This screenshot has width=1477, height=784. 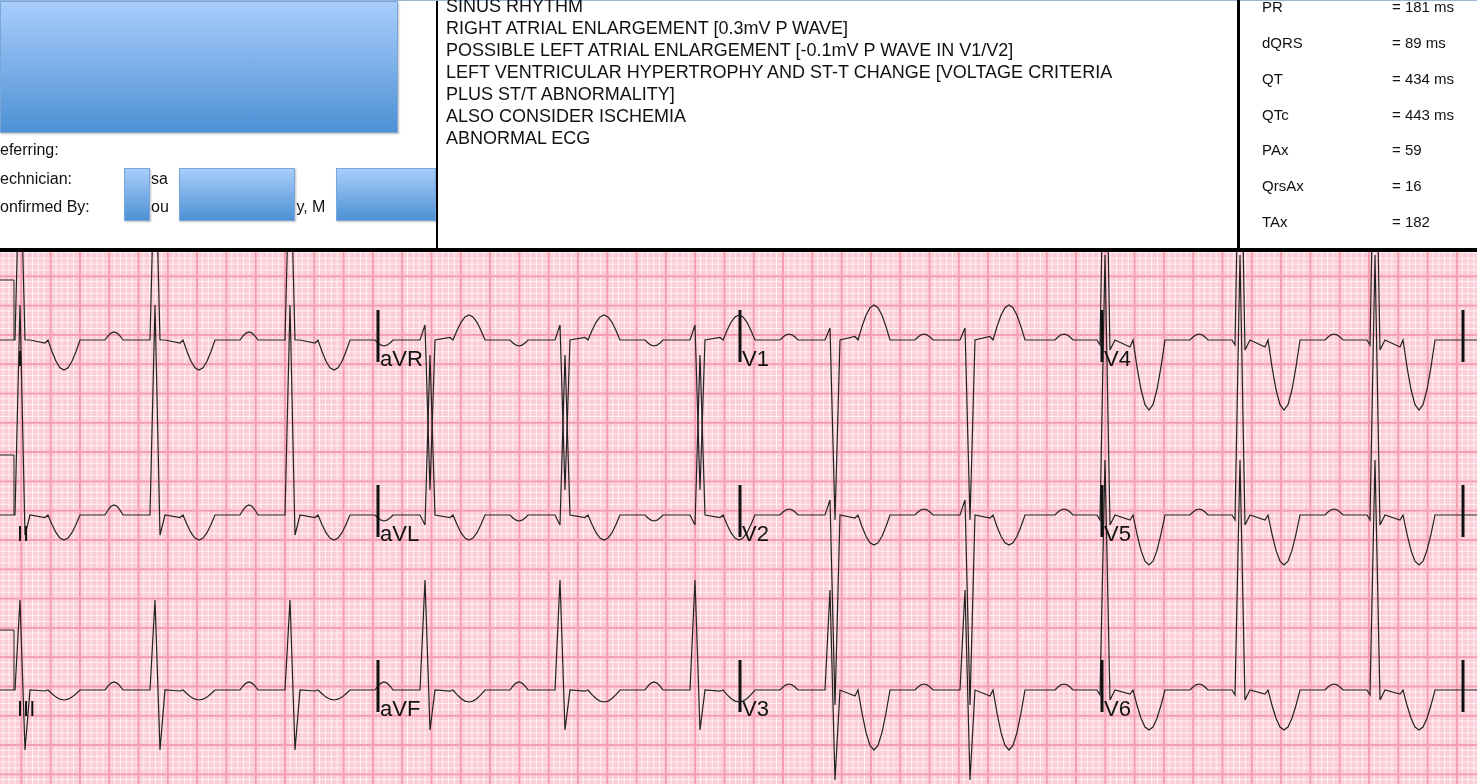 I want to click on measurement-name: QT, so click(x=1273, y=78).